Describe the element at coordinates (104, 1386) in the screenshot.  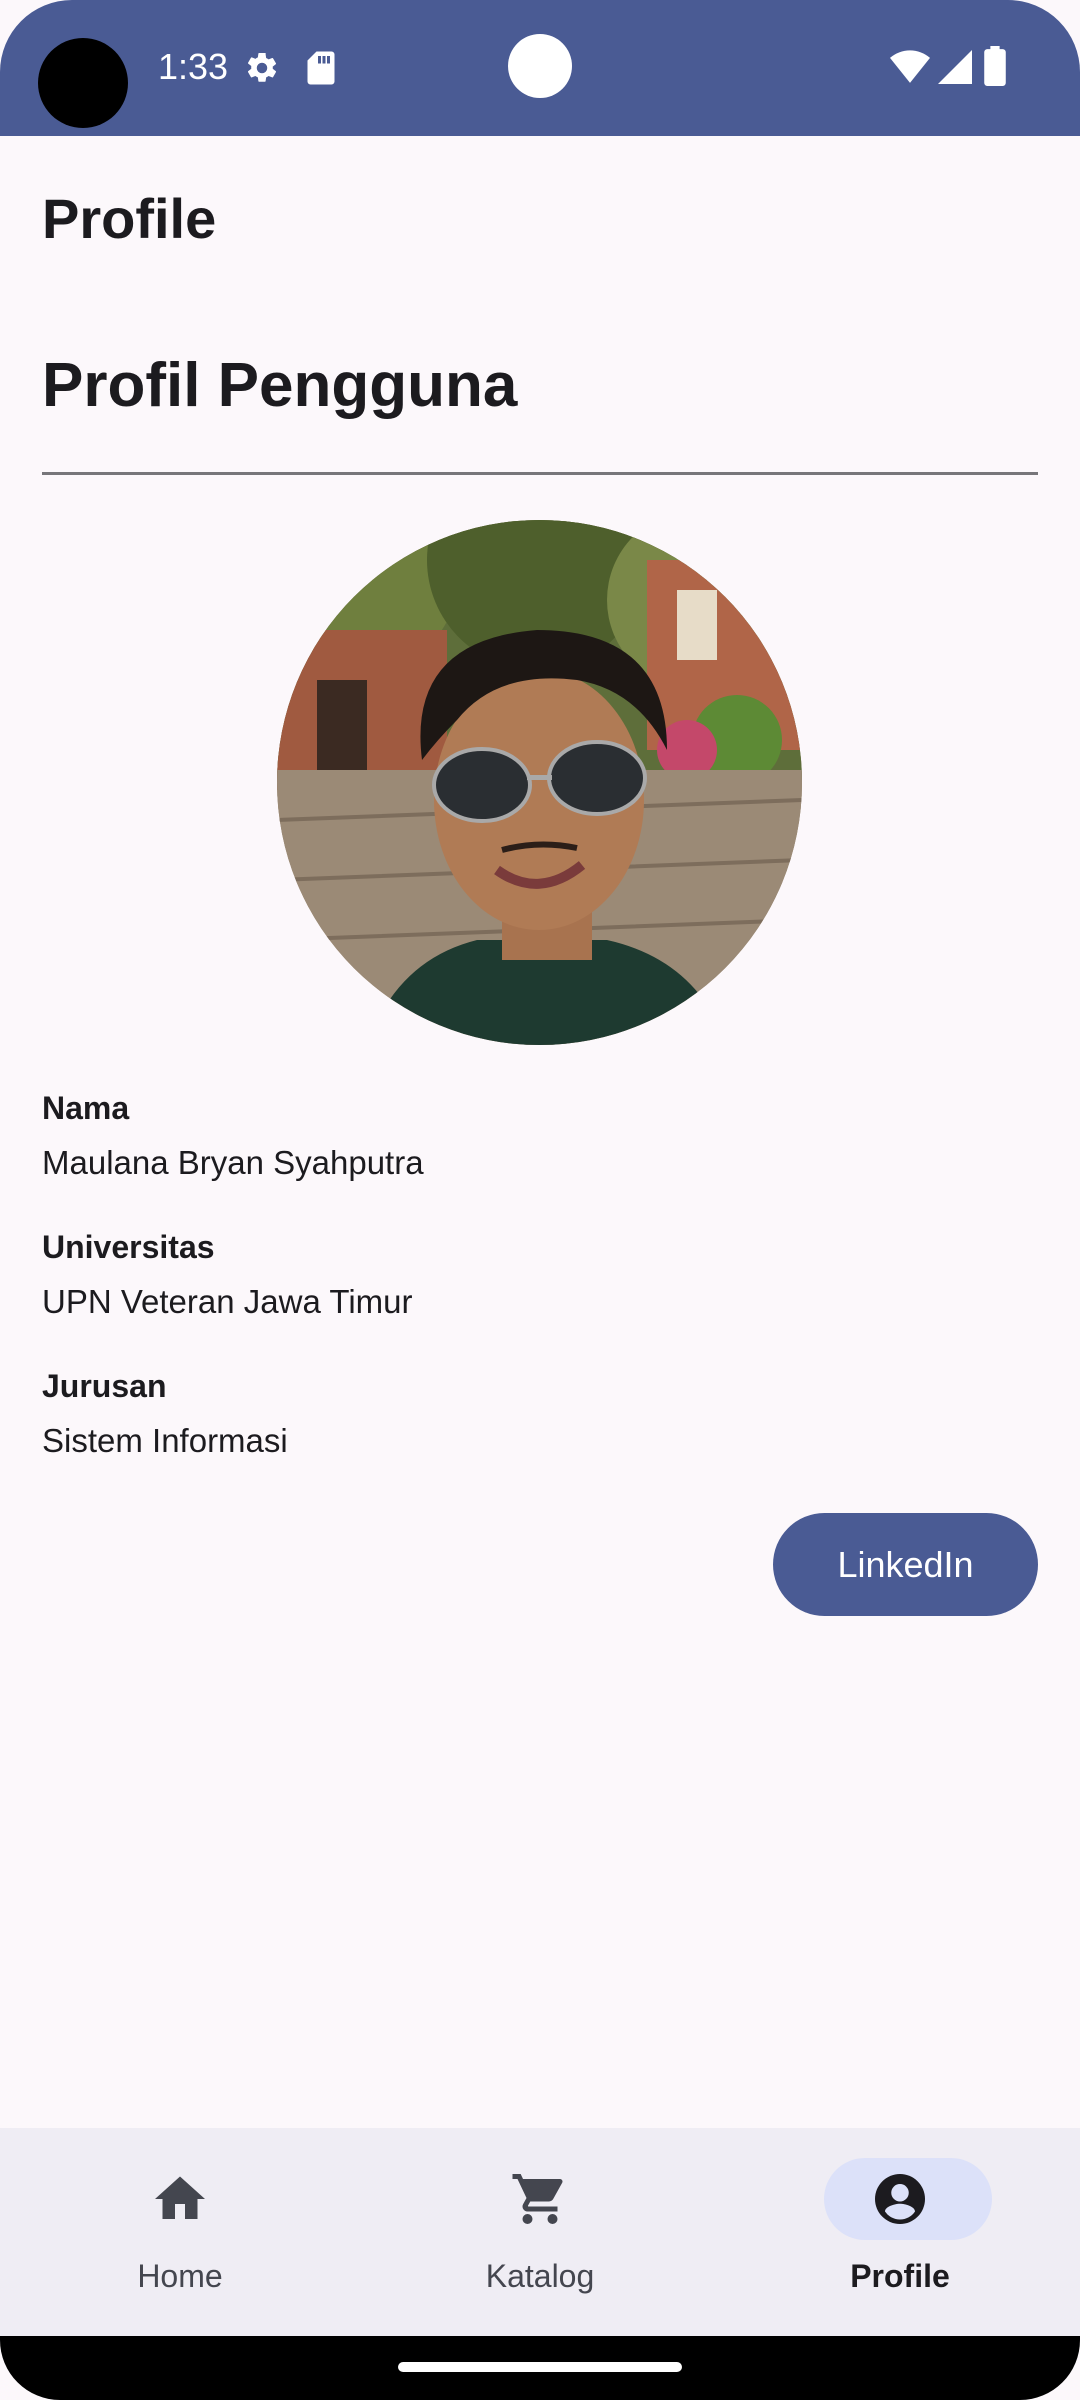
I see `field-label-jurusan: Jurusan` at that location.